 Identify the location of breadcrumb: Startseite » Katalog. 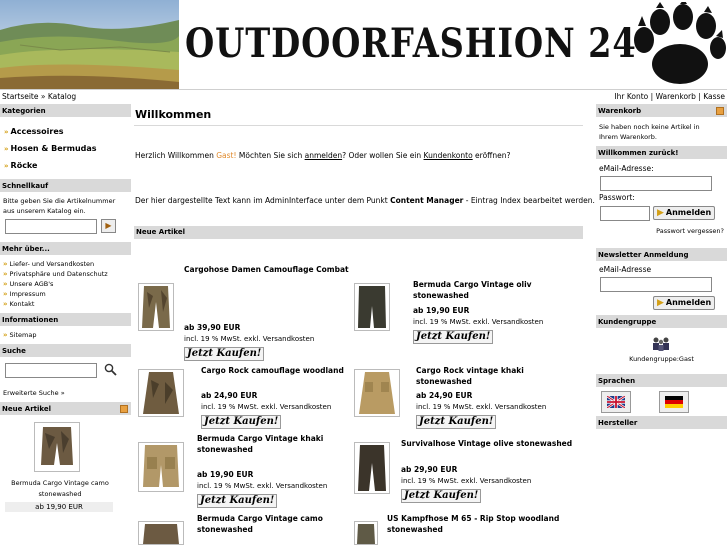
(39, 96).